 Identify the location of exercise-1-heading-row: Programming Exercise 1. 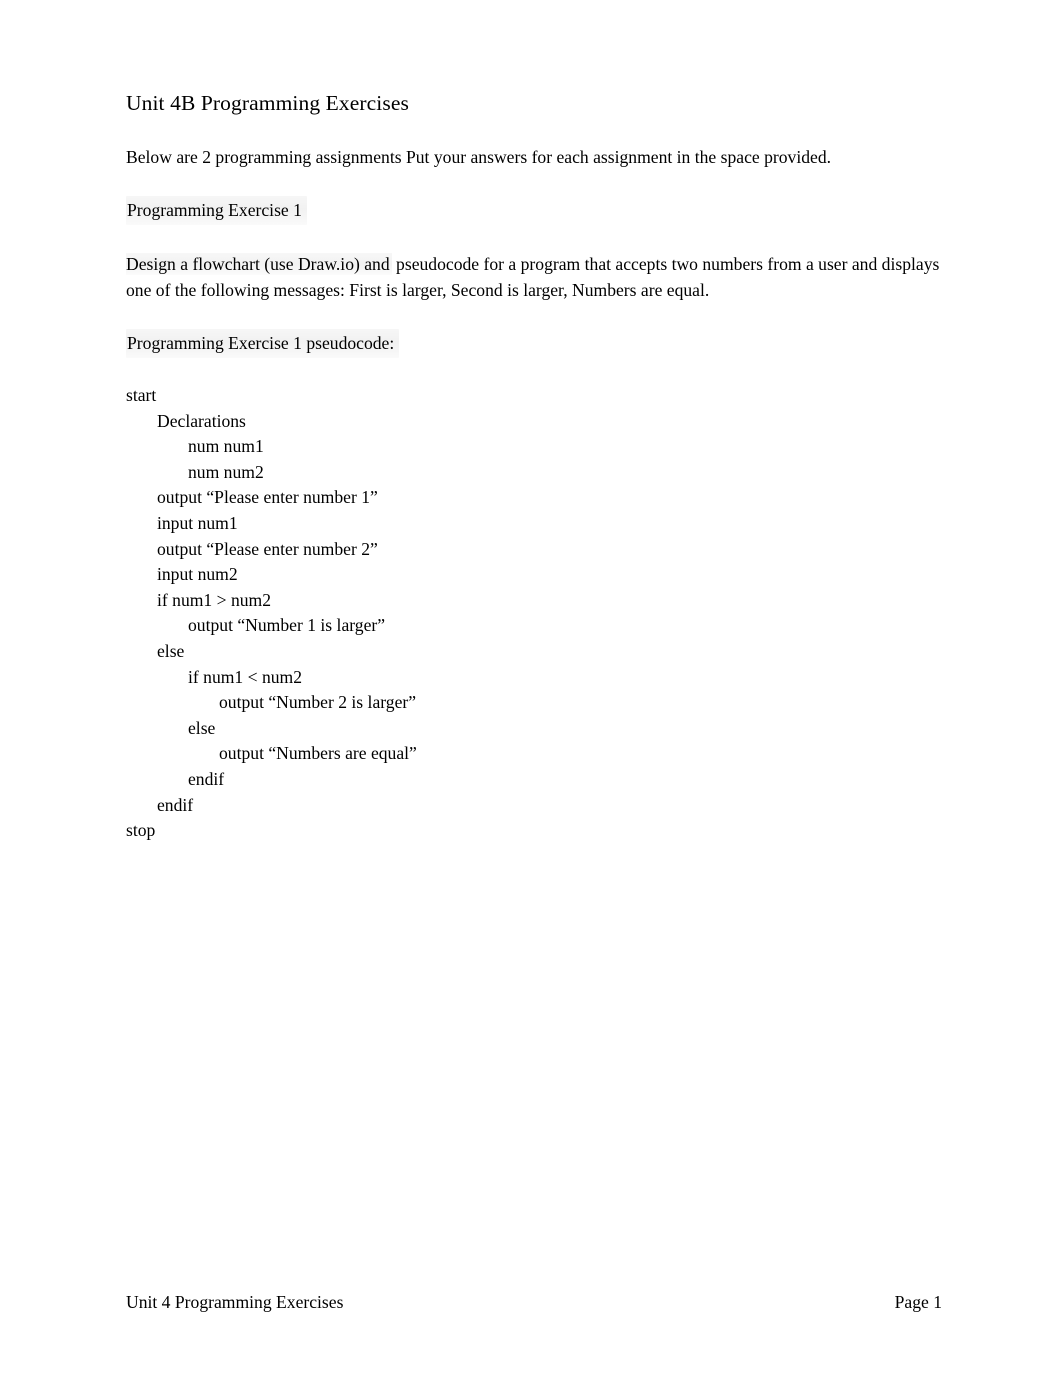
(534, 210).